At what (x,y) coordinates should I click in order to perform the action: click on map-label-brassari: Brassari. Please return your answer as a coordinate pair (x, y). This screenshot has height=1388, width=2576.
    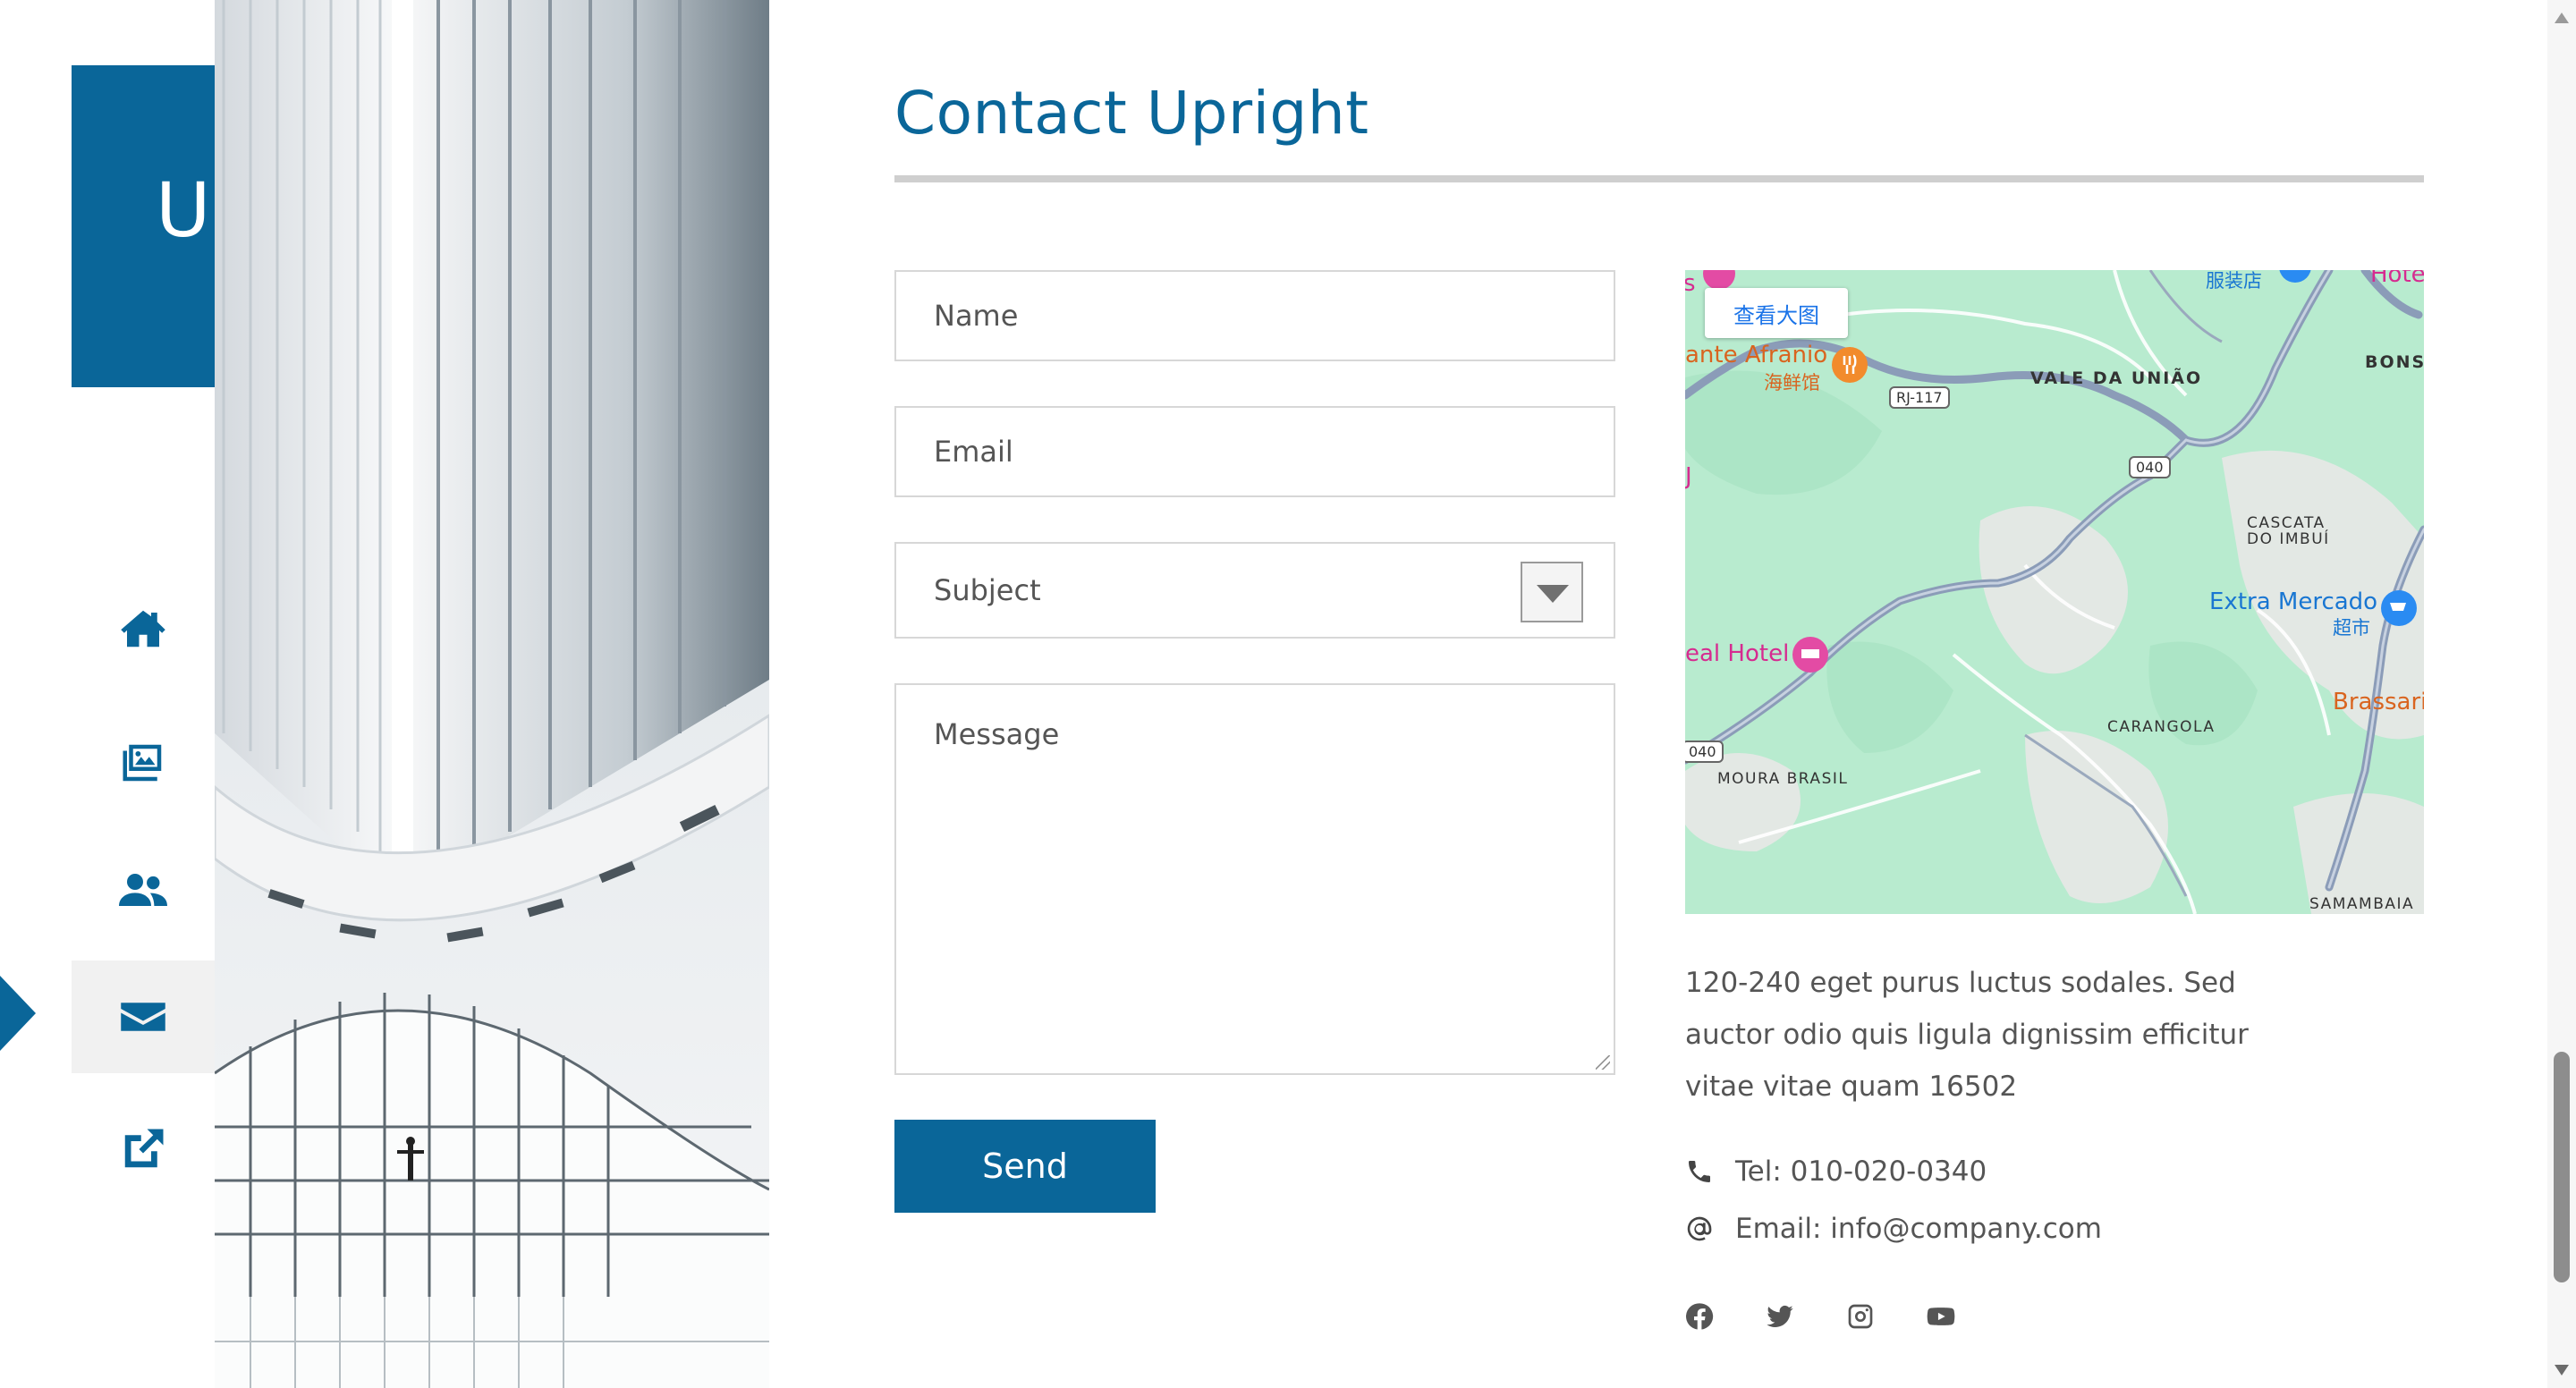
    Looking at the image, I should click on (2378, 702).